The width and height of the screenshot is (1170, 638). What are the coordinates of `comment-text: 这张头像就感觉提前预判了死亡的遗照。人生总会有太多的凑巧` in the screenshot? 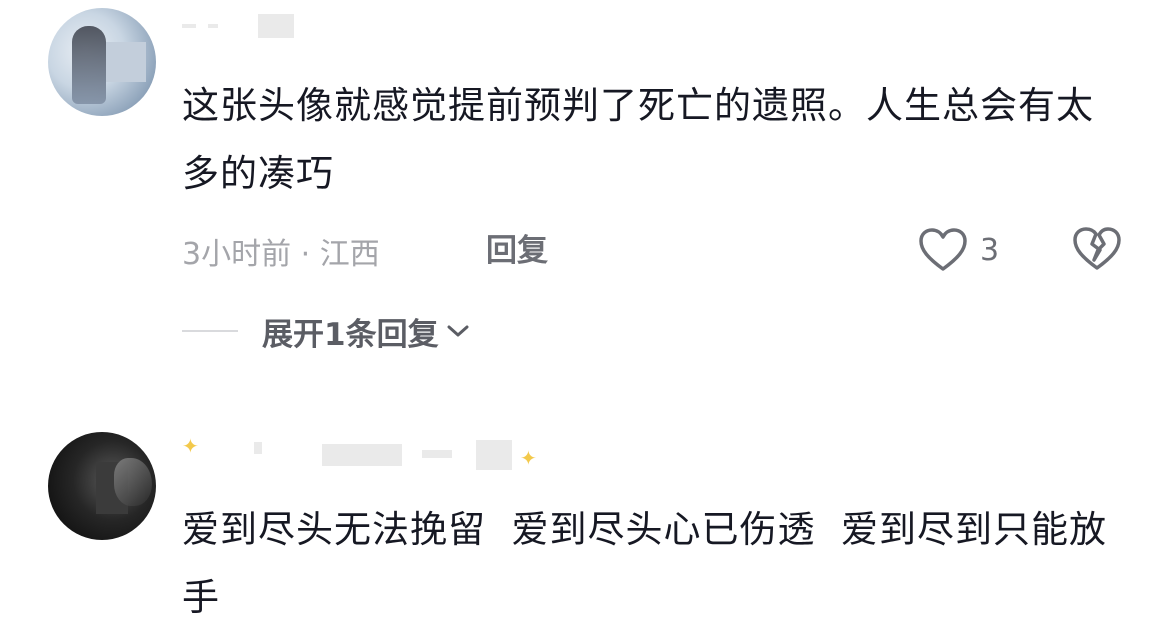 It's located at (638, 139).